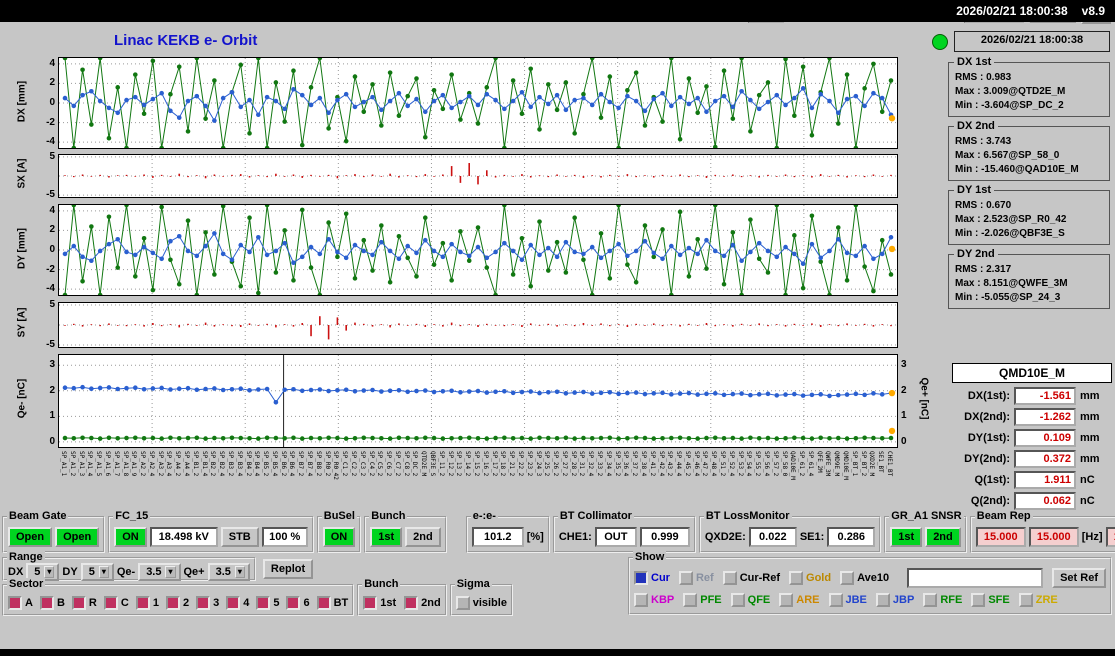 This screenshot has width=1115, height=656. I want to click on bpm-name-label: SP_R0_2, so click(327, 464).